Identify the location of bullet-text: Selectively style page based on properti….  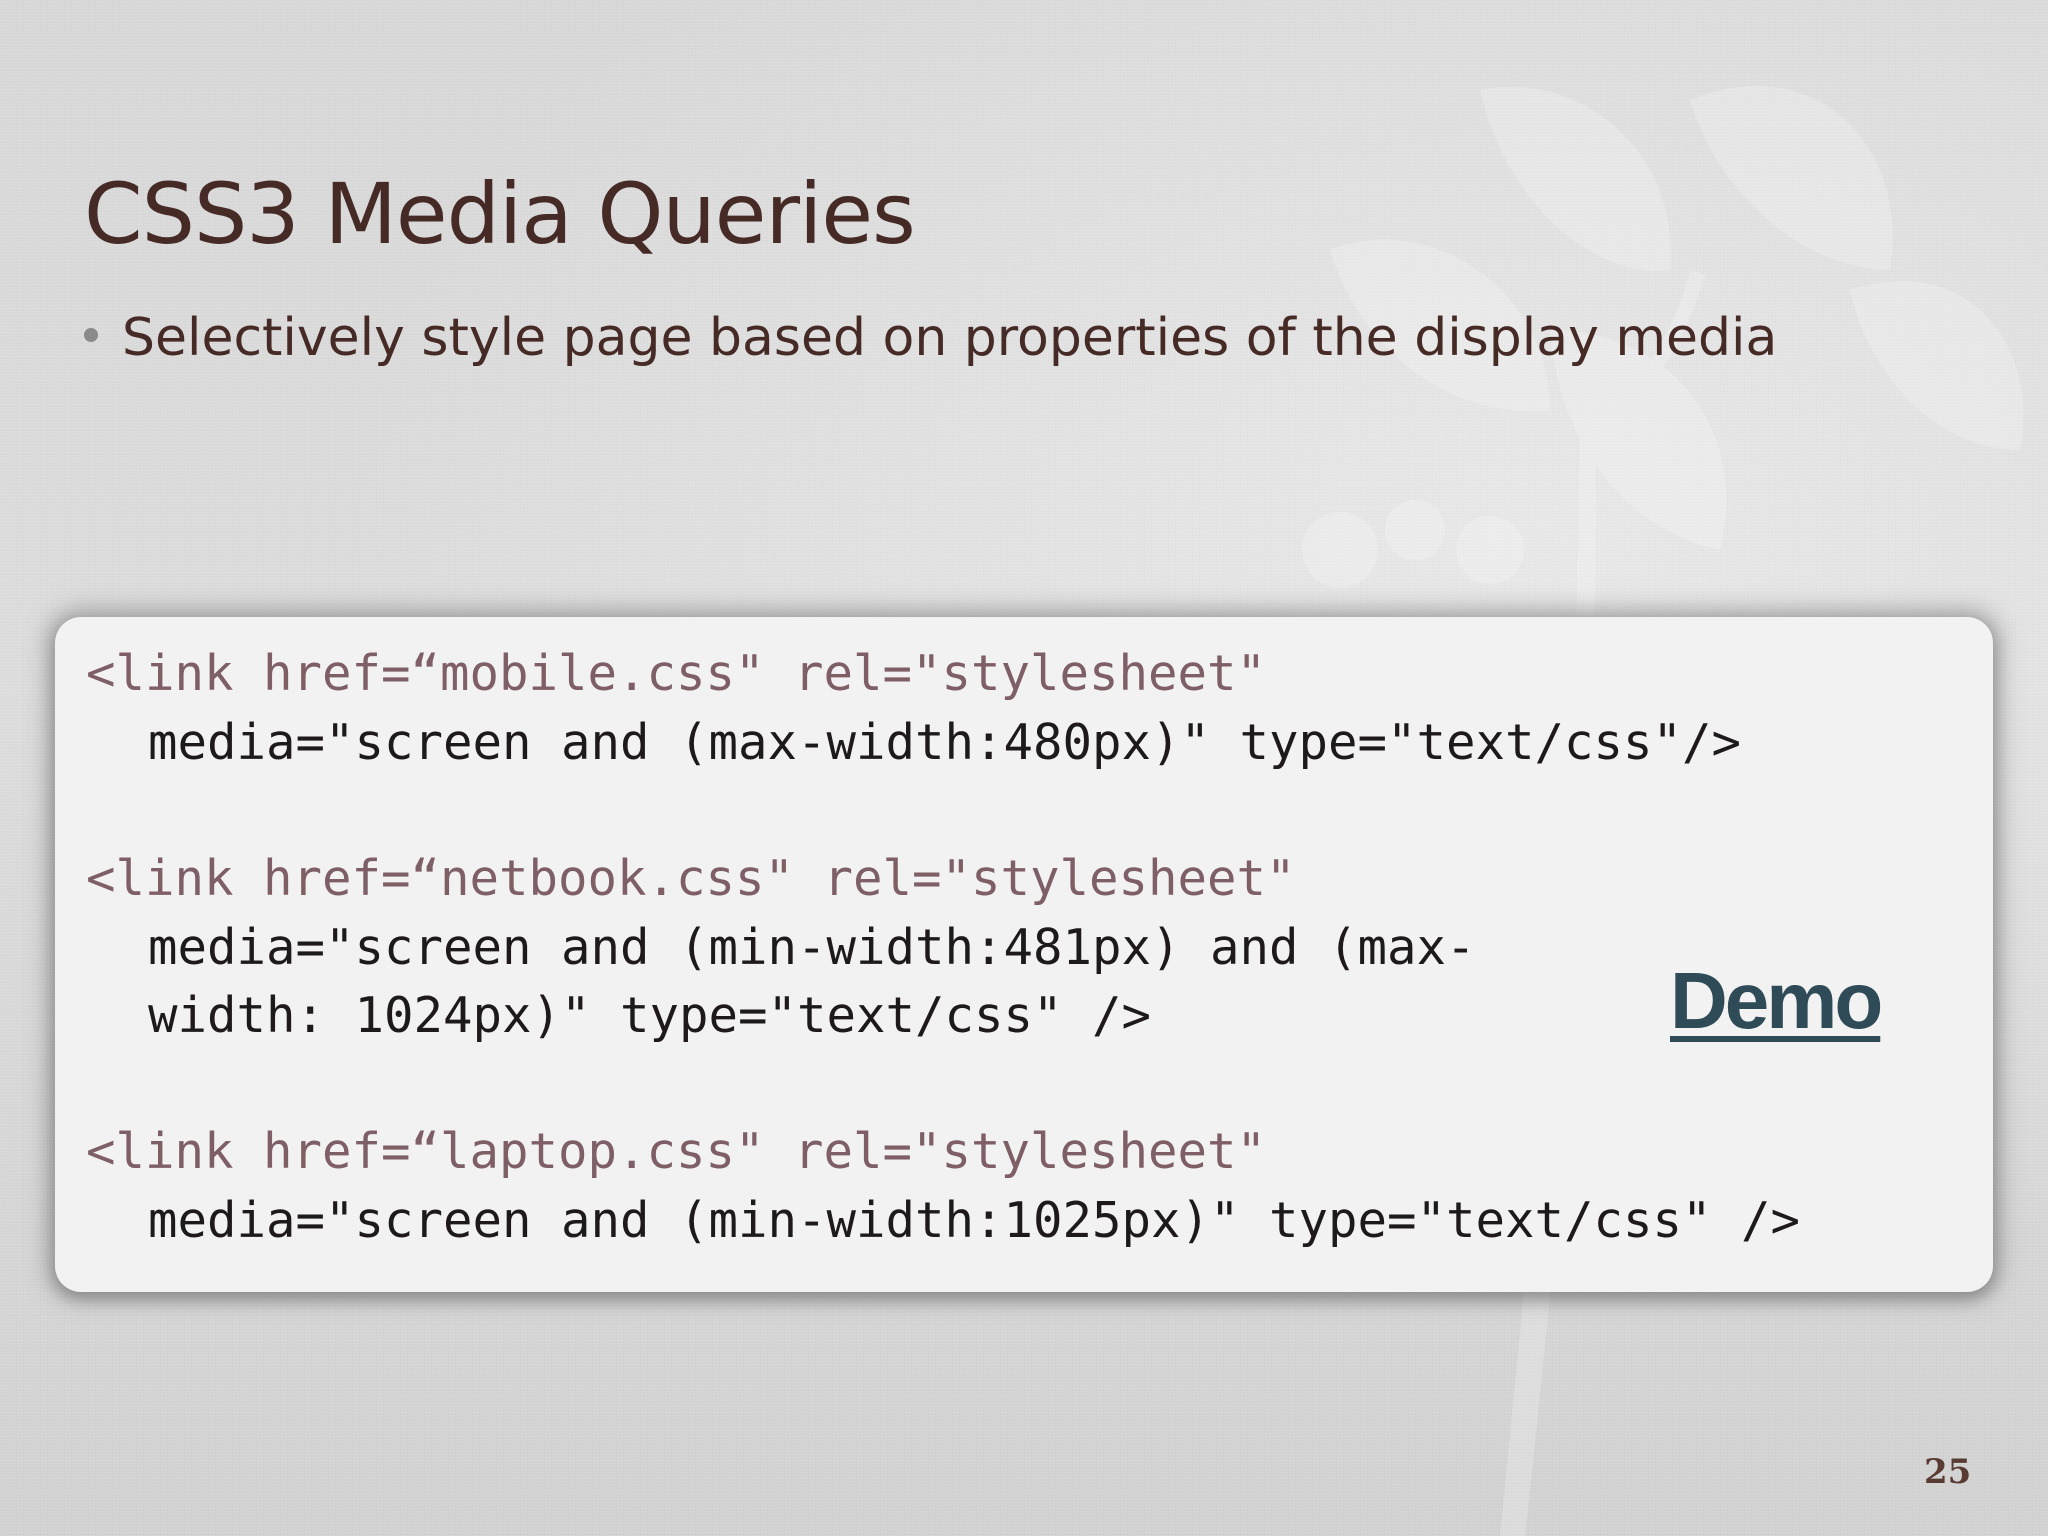
(950, 338).